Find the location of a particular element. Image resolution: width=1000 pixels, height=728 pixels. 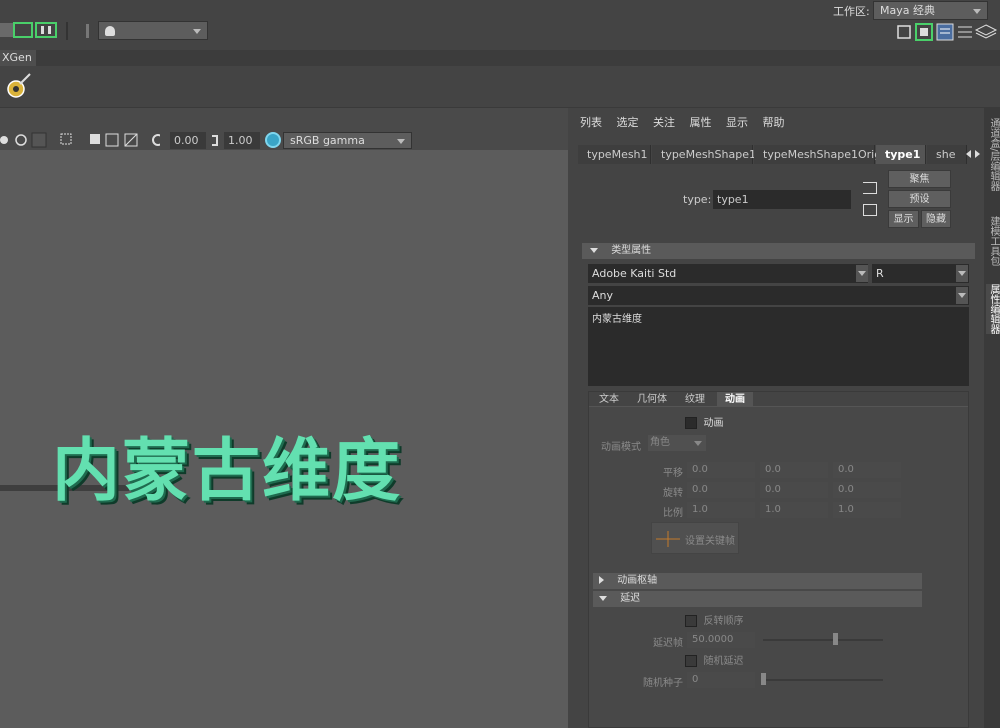

rail-tab-channel-box: 通道盒/层编辑器 is located at coordinates (993, 154).